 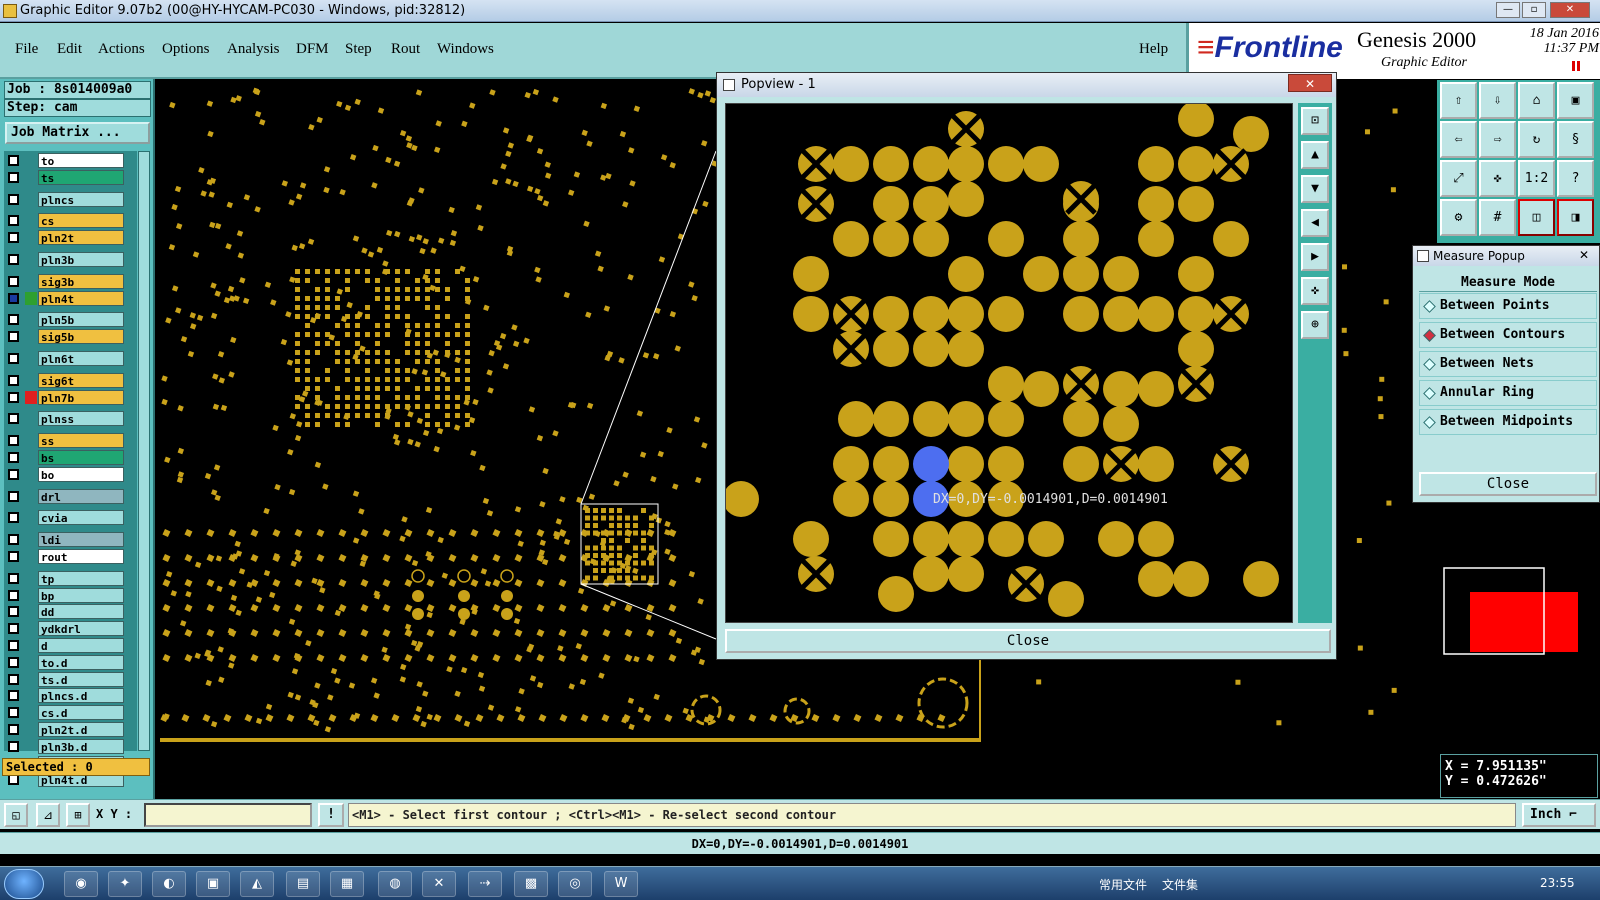 I want to click on layer-name: pln2t.d, so click(x=81, y=729).